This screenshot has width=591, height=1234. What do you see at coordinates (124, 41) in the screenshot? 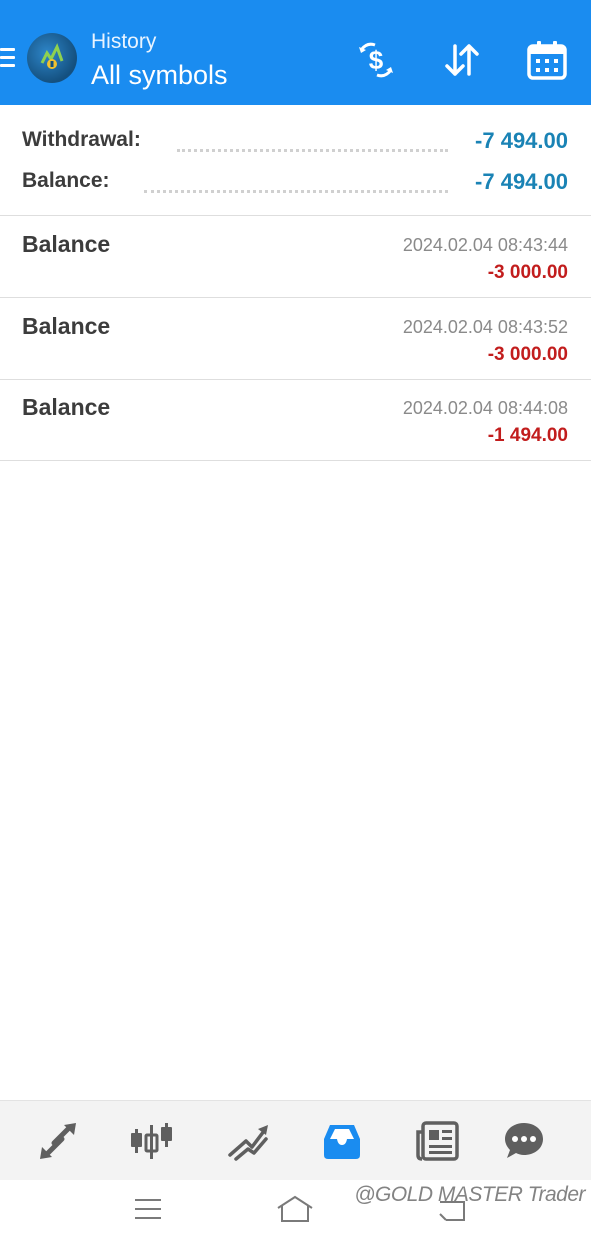
I see `screen-subtitle: History` at bounding box center [124, 41].